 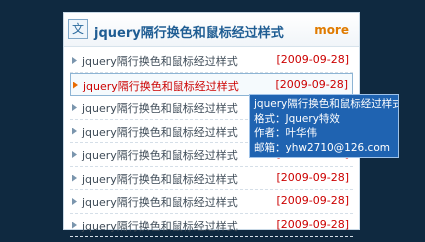 What do you see at coordinates (78, 29) in the screenshot?
I see `document-icon: 文` at bounding box center [78, 29].